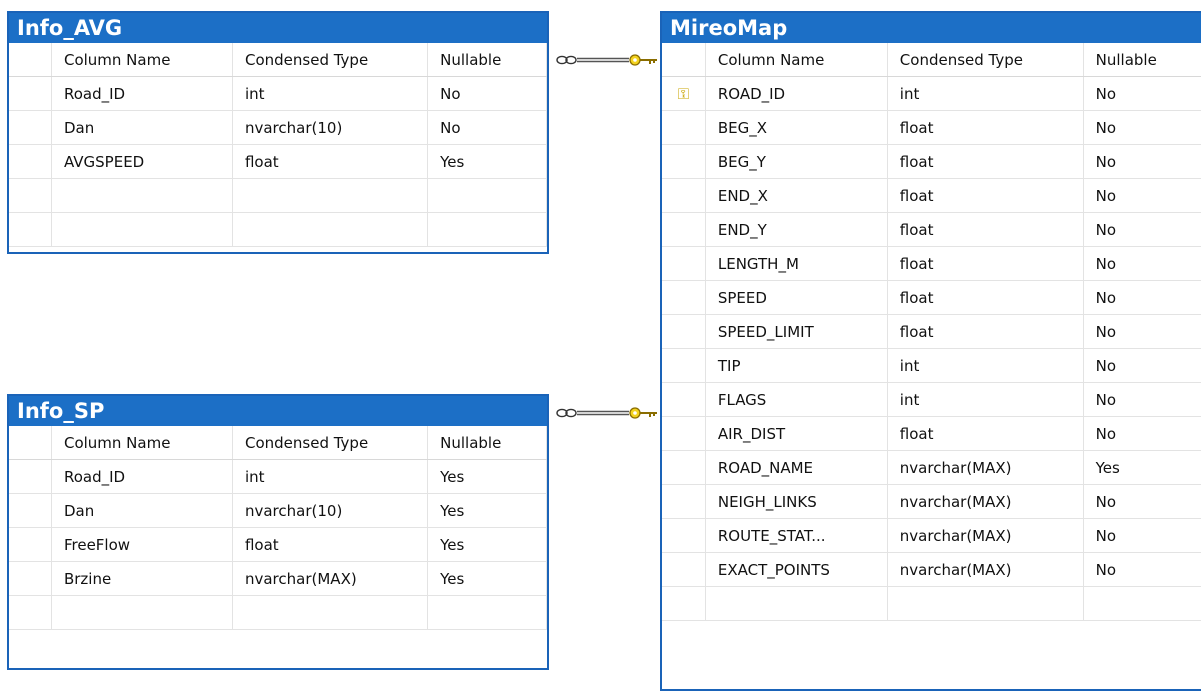 This screenshot has height=691, width=1201. I want to click on column-row: Road_ID int No, so click(278, 93).